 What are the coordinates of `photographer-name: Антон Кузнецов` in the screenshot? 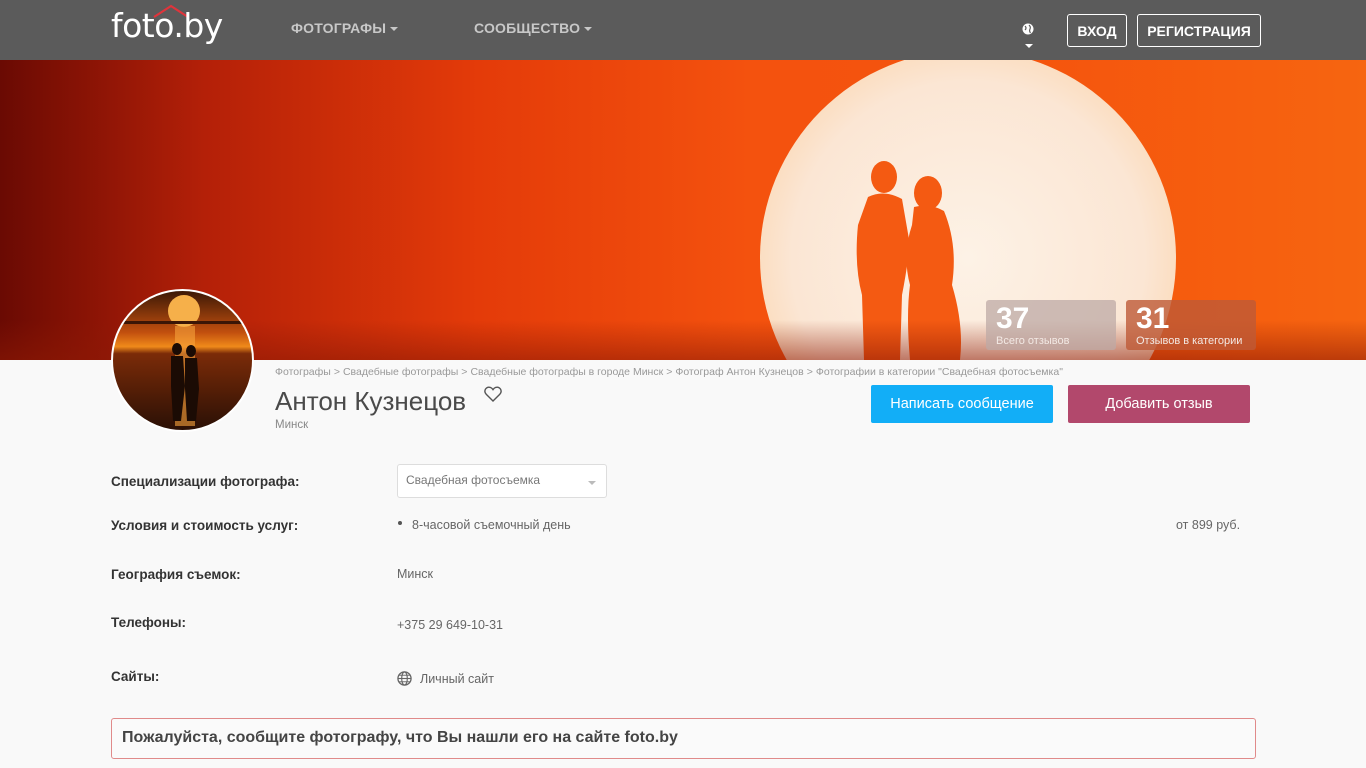 It's located at (371, 401).